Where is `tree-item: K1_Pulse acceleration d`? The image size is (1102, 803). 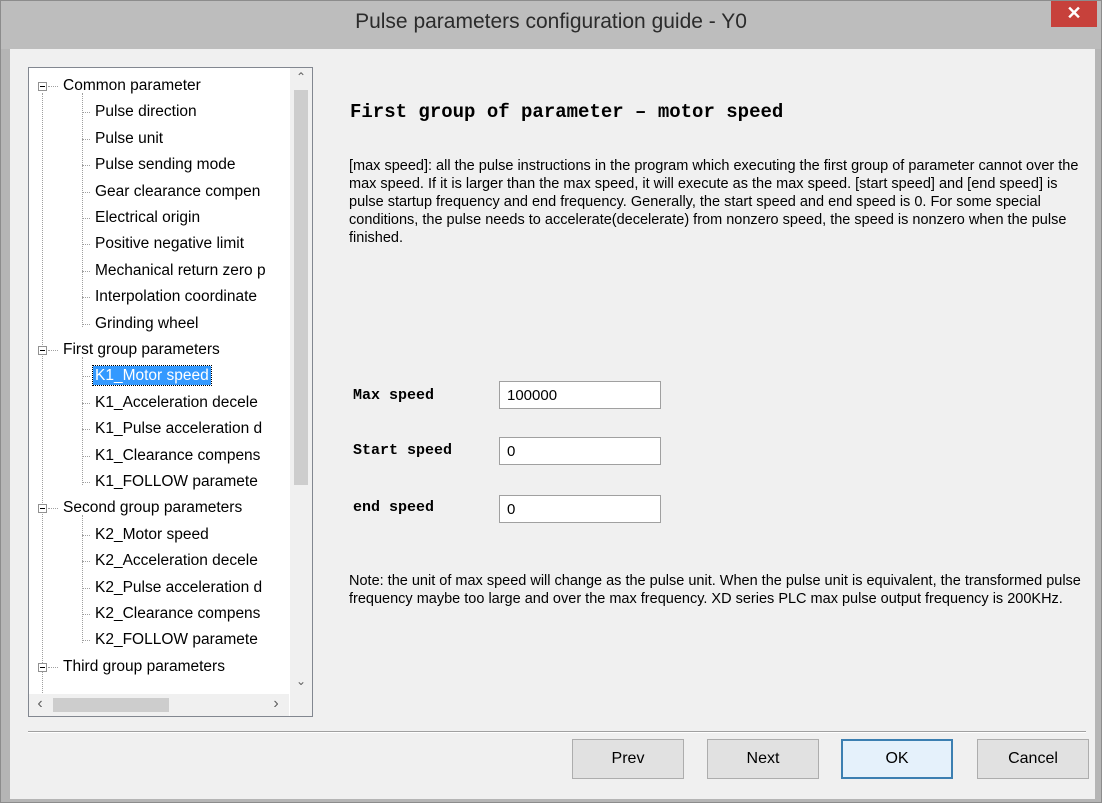 tree-item: K1_Pulse acceleration d is located at coordinates (178, 429).